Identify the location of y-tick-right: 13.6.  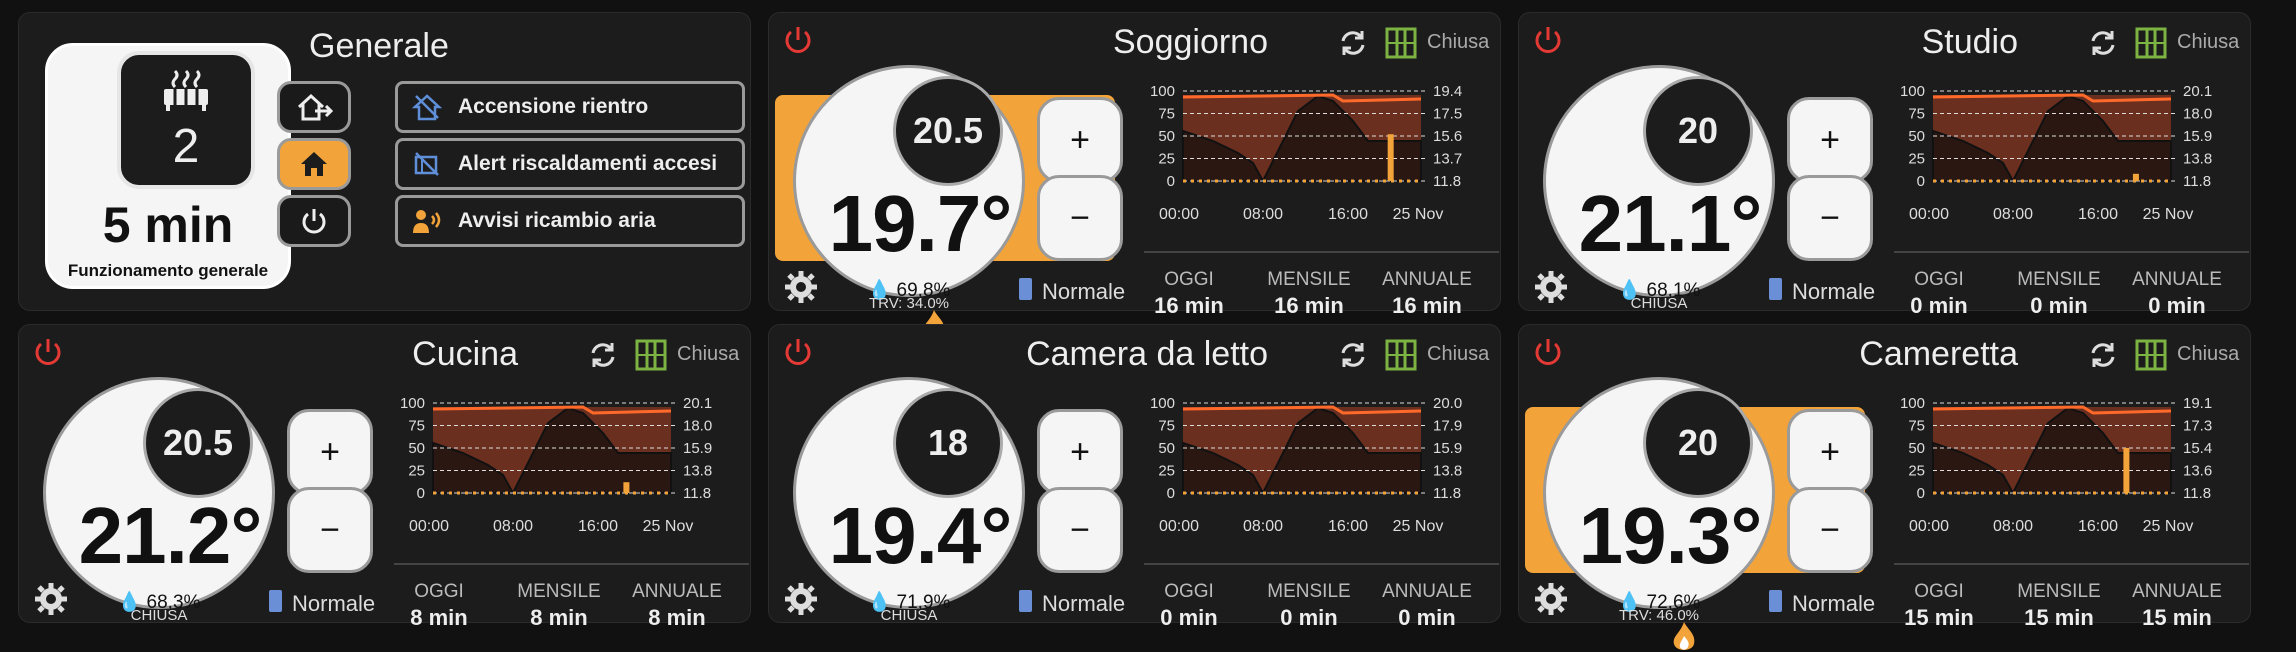
(2197, 471).